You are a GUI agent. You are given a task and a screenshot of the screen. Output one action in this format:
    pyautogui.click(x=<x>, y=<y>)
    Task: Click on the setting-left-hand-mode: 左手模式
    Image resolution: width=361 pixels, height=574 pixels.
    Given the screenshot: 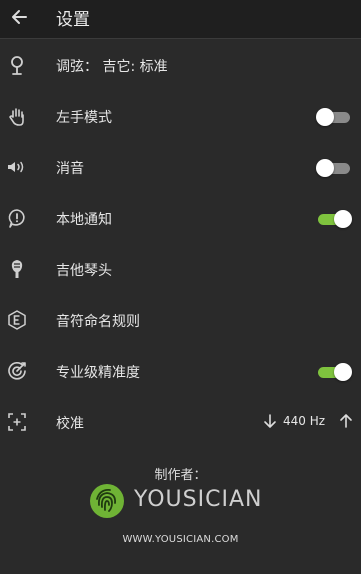 What is the action you would take?
    pyautogui.click(x=180, y=117)
    